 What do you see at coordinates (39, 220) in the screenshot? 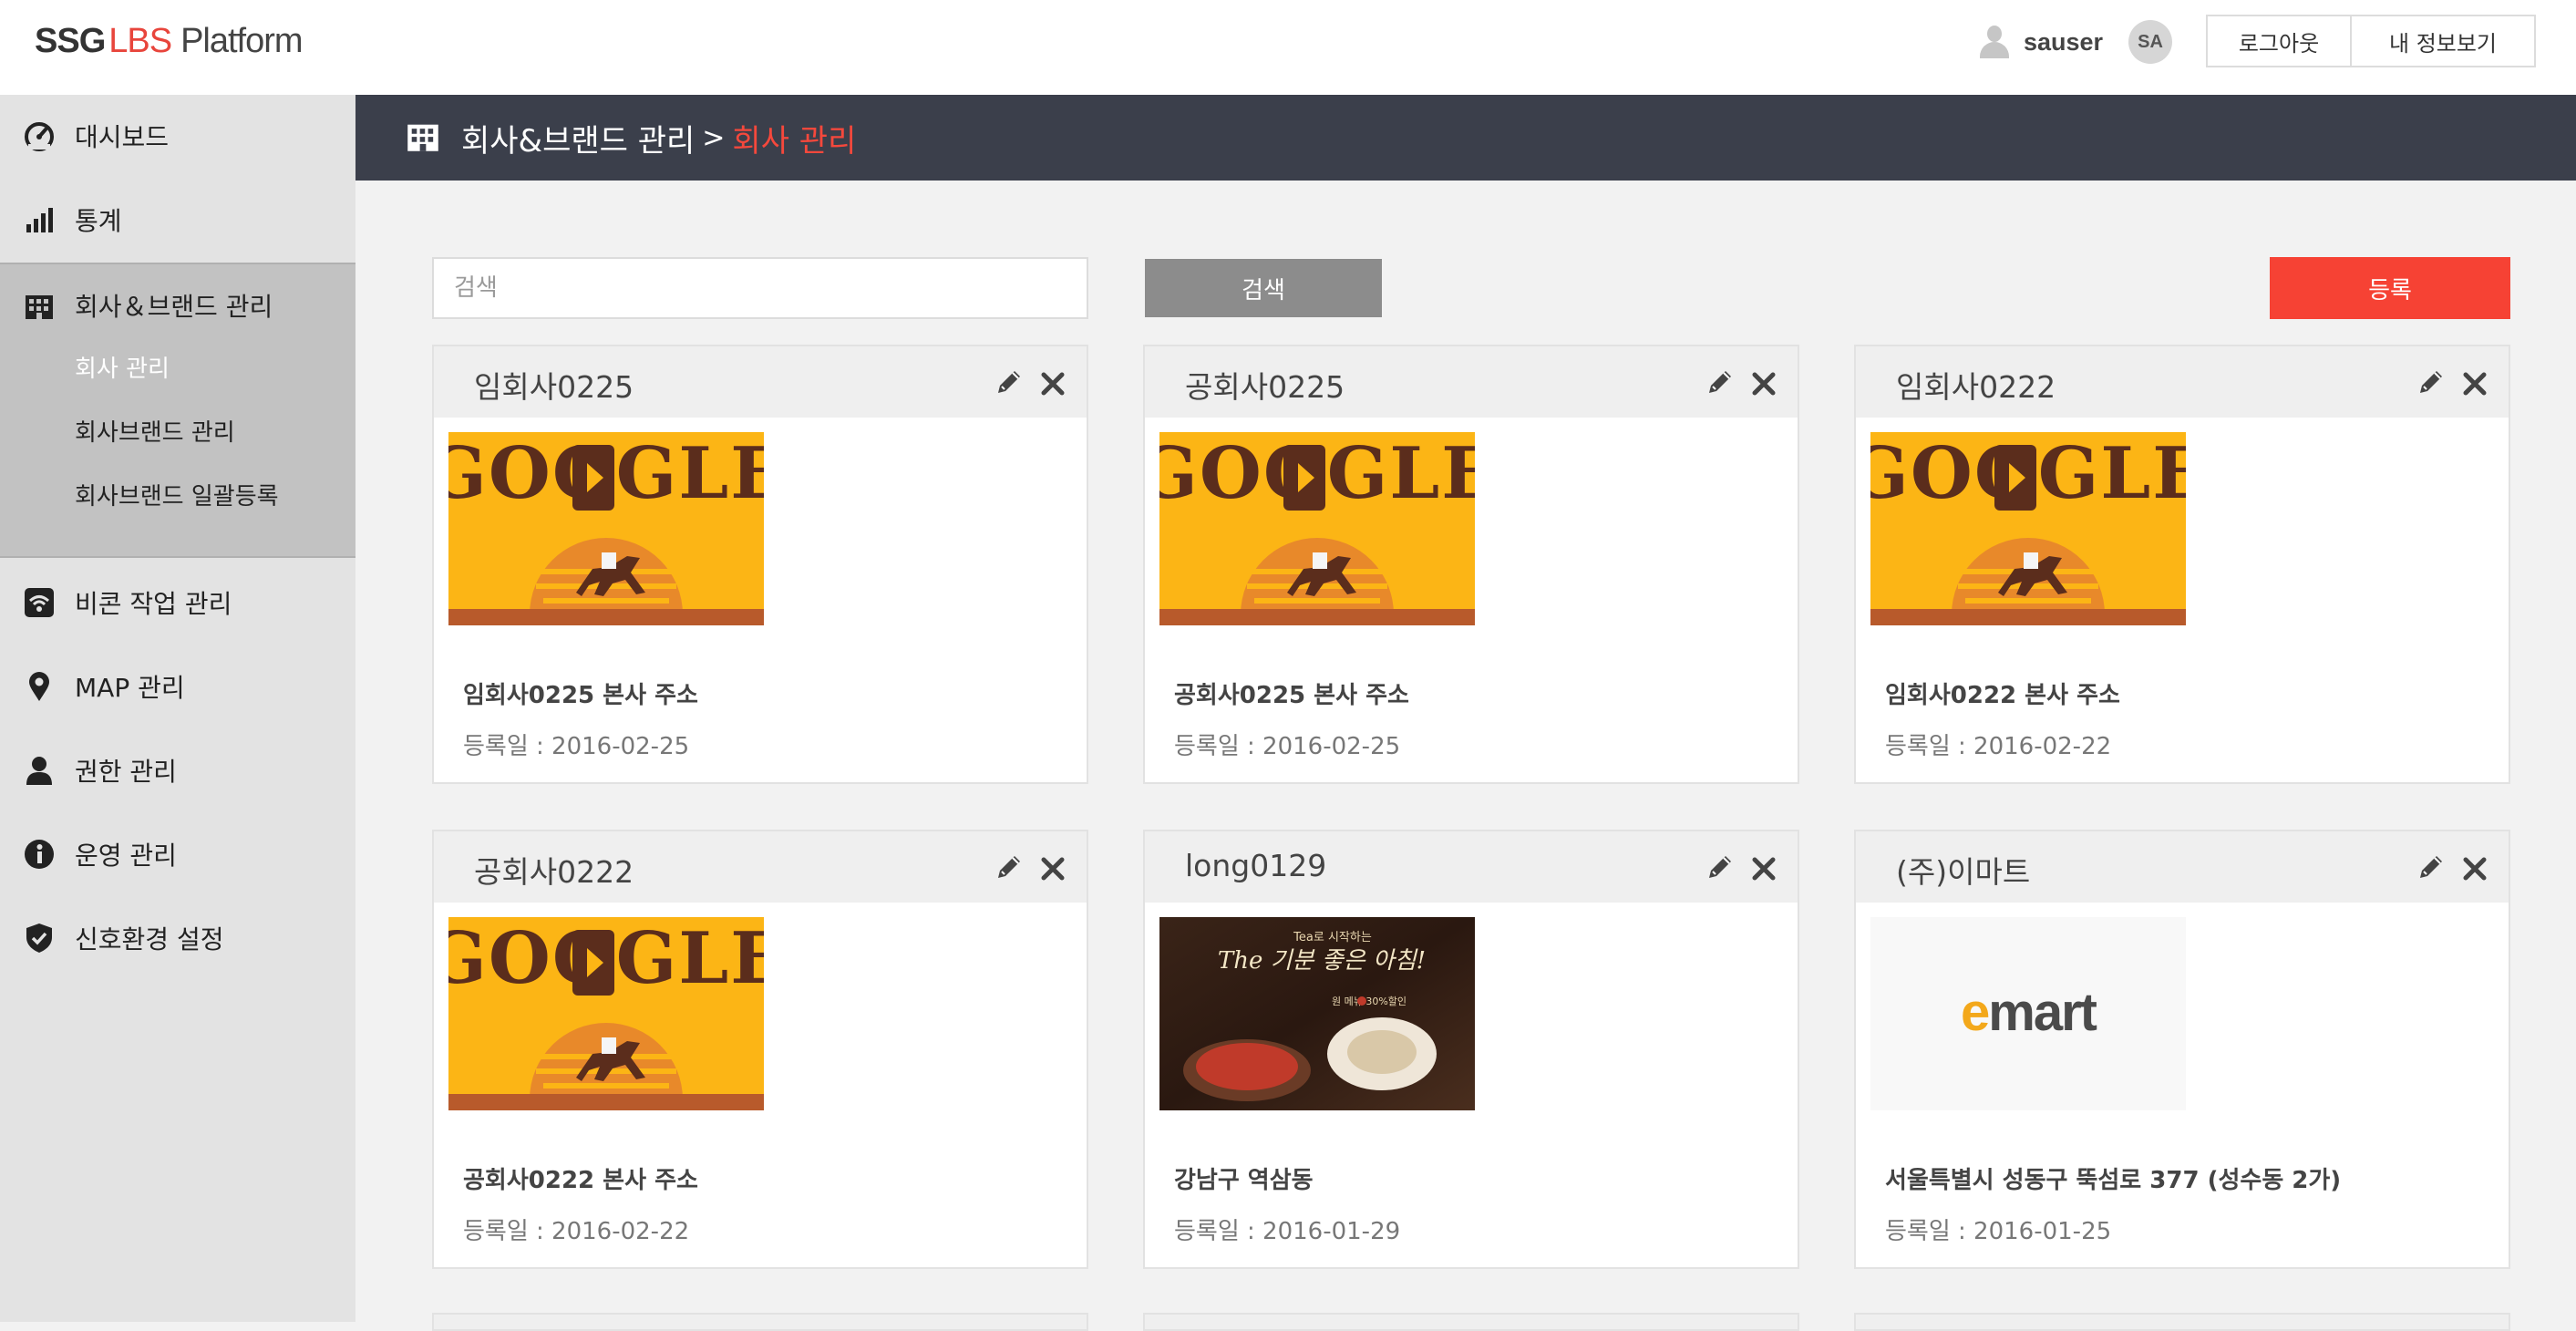
I see `bar-chart-icon` at bounding box center [39, 220].